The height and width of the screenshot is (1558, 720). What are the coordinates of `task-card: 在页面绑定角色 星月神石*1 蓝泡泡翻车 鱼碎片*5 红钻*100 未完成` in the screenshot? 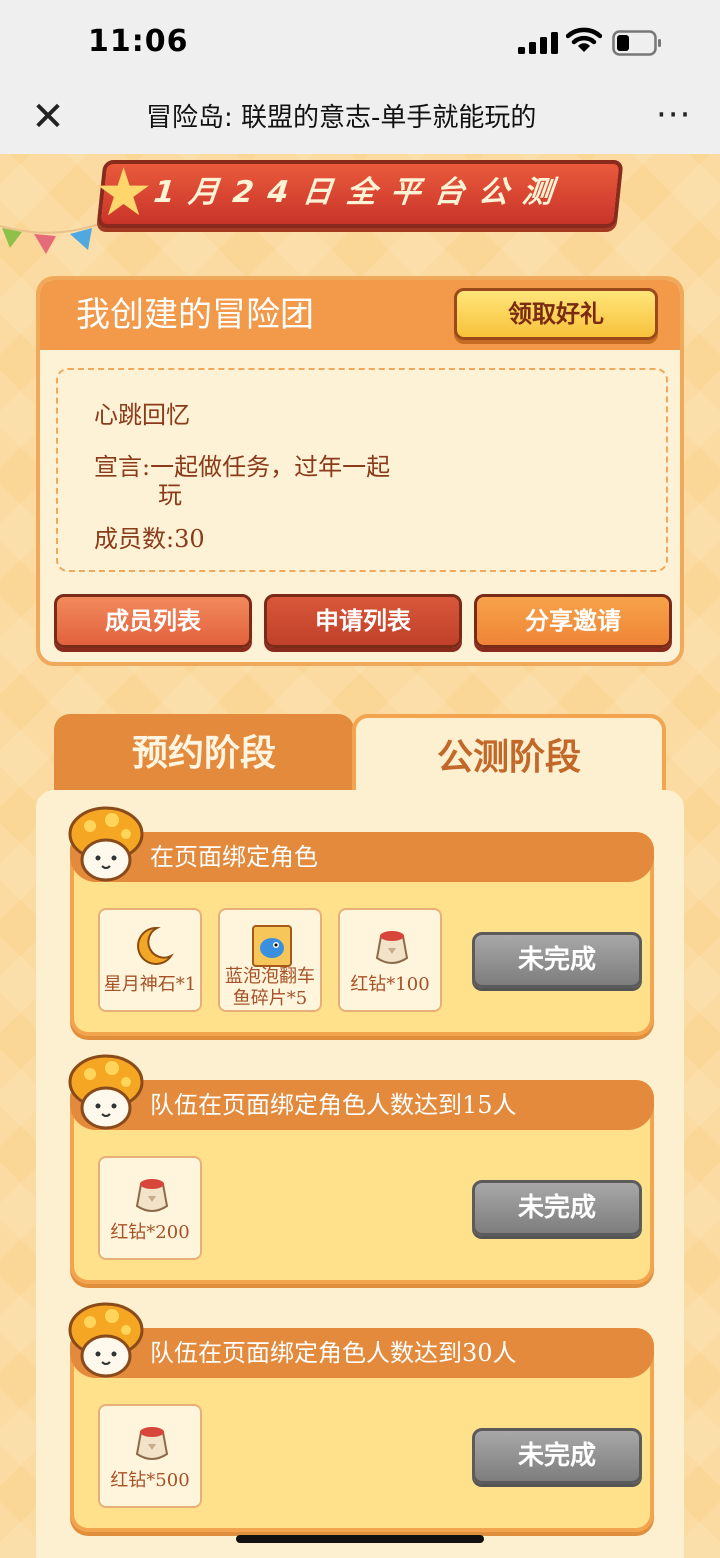 It's located at (361, 921).